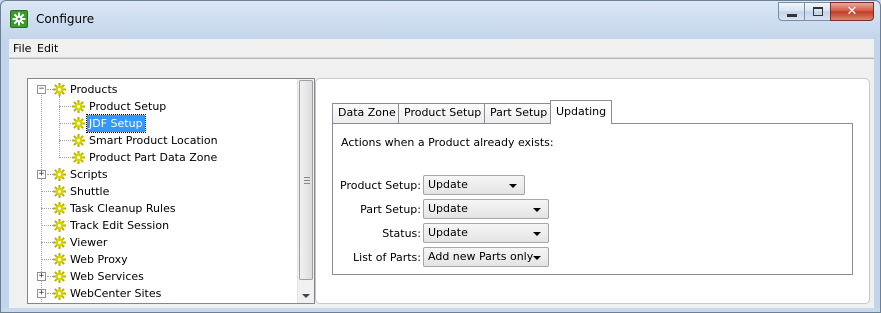 The height and width of the screenshot is (313, 881). I want to click on tree-node-label: Products, so click(94, 89).